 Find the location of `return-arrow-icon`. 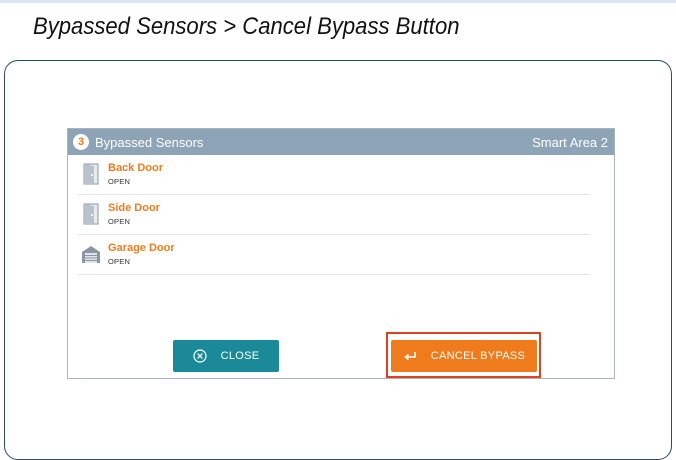

return-arrow-icon is located at coordinates (410, 356).